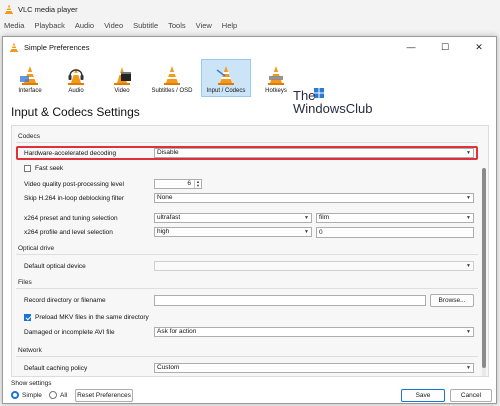  Describe the element at coordinates (31, 383) in the screenshot. I see `show-settings-label: Show settings` at that location.